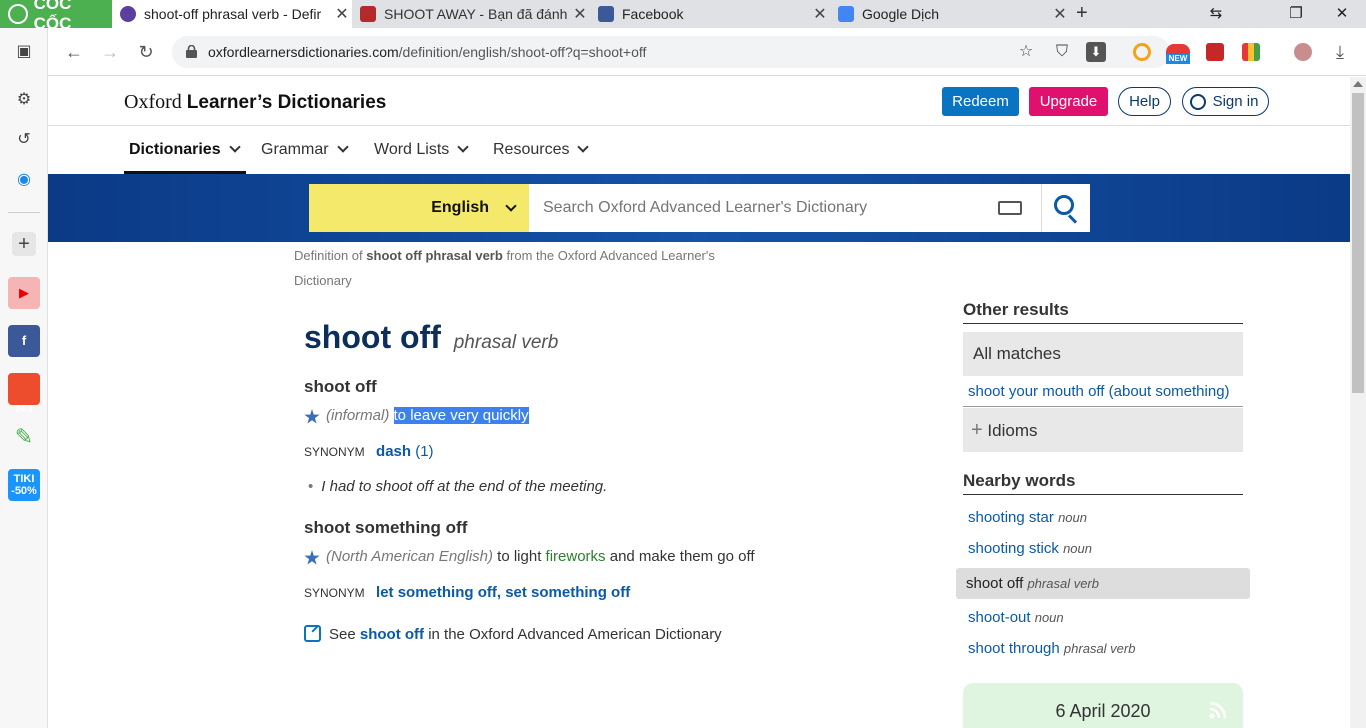 The height and width of the screenshot is (728, 1366). Describe the element at coordinates (1051, 648) in the screenshot. I see `nearby-word-link: shoot through phrasal verb` at that location.